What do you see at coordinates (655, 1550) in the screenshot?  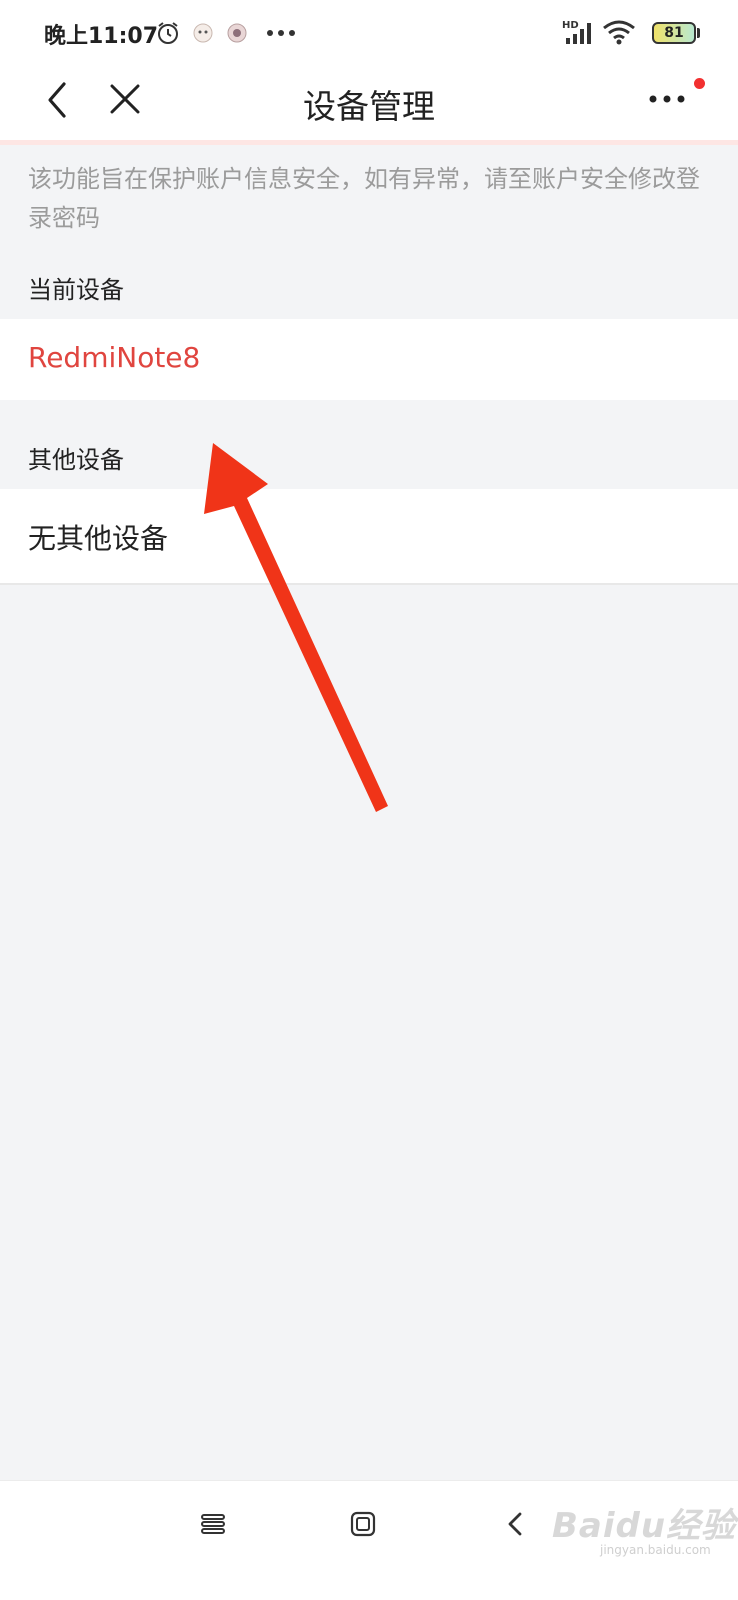 I see `baidu-watermark-url: jingyan.baidu.com` at bounding box center [655, 1550].